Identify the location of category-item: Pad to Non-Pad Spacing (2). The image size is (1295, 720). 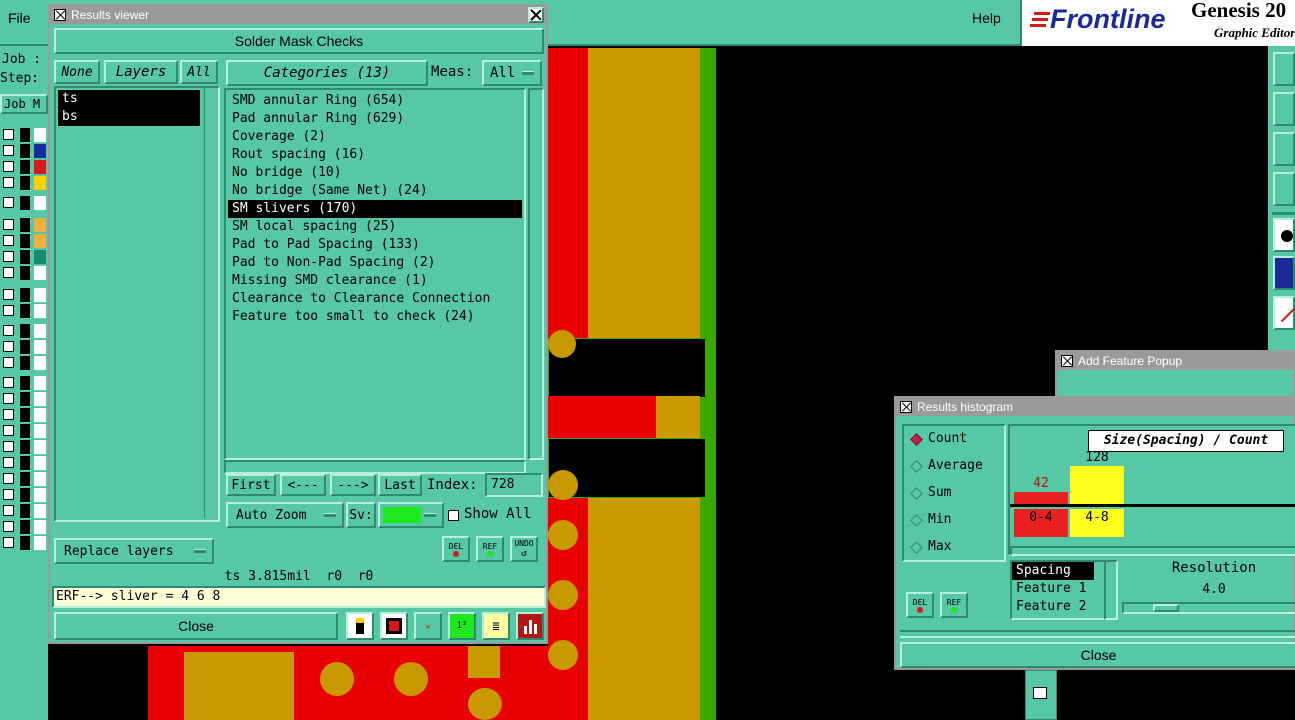
(375, 263).